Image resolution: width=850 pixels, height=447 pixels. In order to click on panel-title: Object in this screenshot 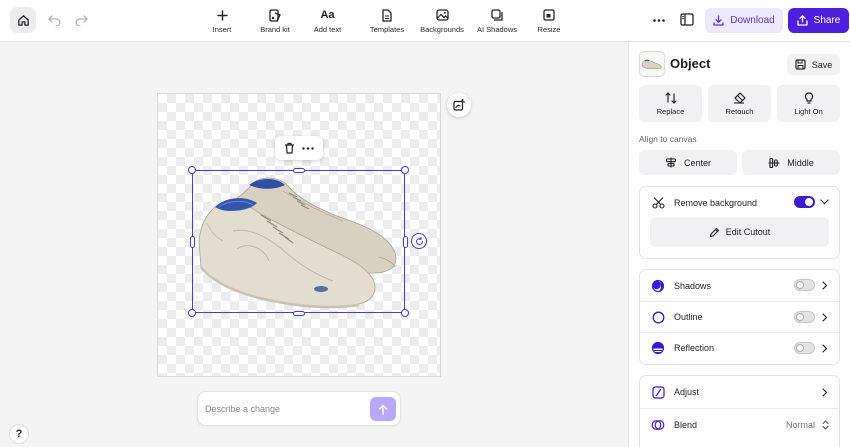, I will do `click(690, 63)`.